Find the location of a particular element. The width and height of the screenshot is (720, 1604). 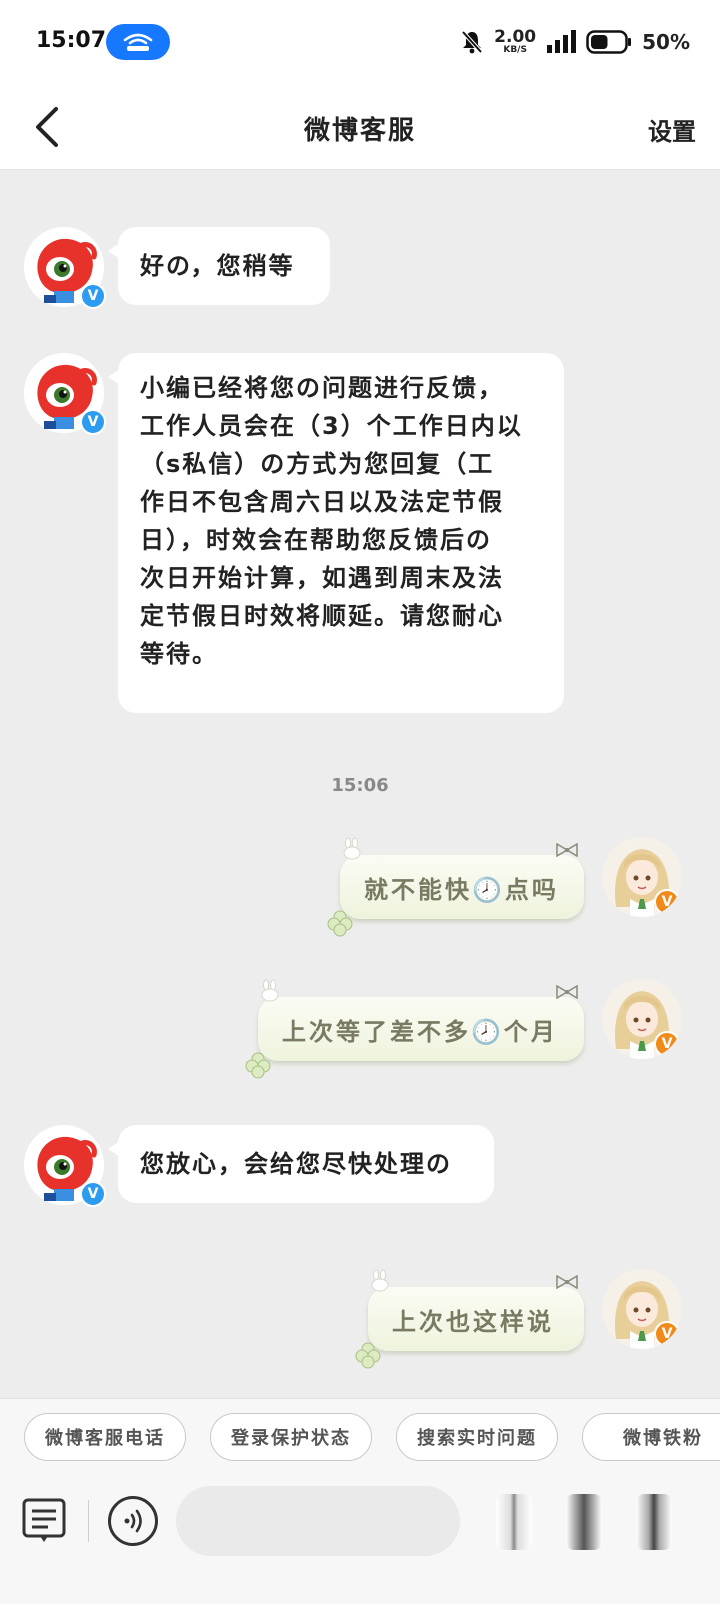

chat-header: 微博客服 设置 is located at coordinates (360, 127).